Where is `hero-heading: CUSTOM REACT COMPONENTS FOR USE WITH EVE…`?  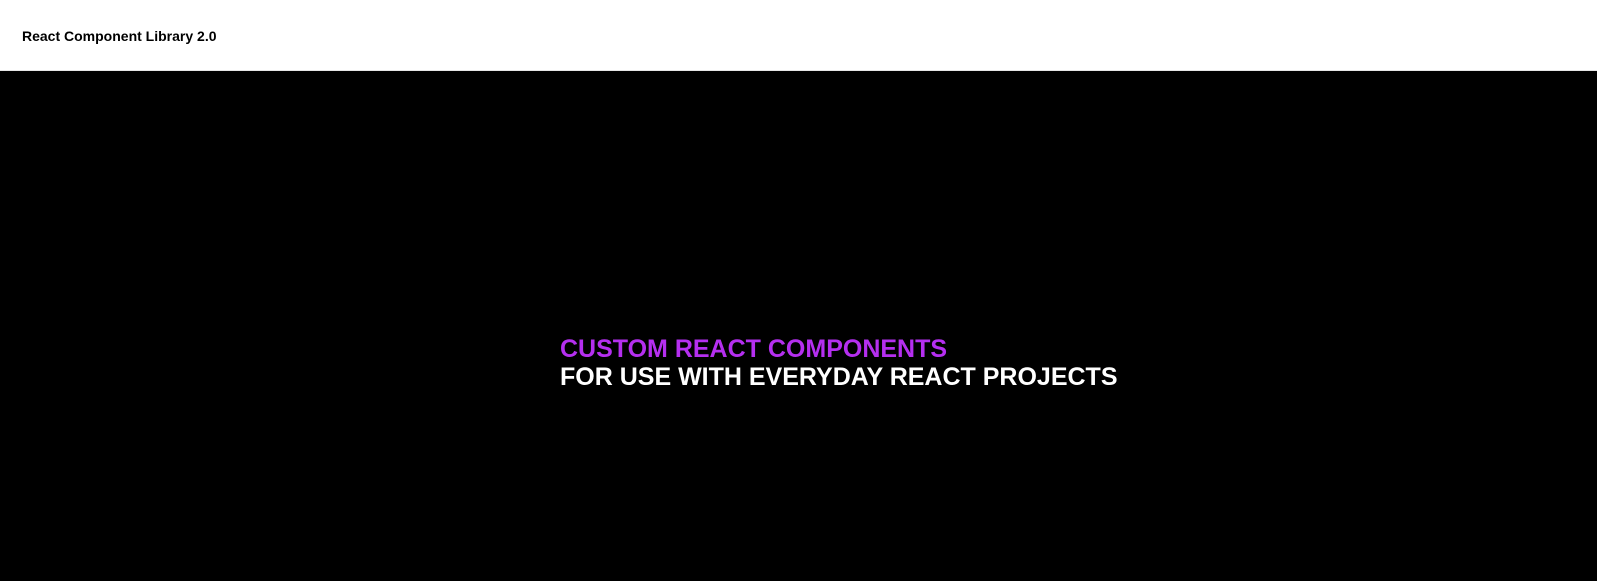 hero-heading: CUSTOM REACT COMPONENTS FOR USE WITH EVE… is located at coordinates (839, 363).